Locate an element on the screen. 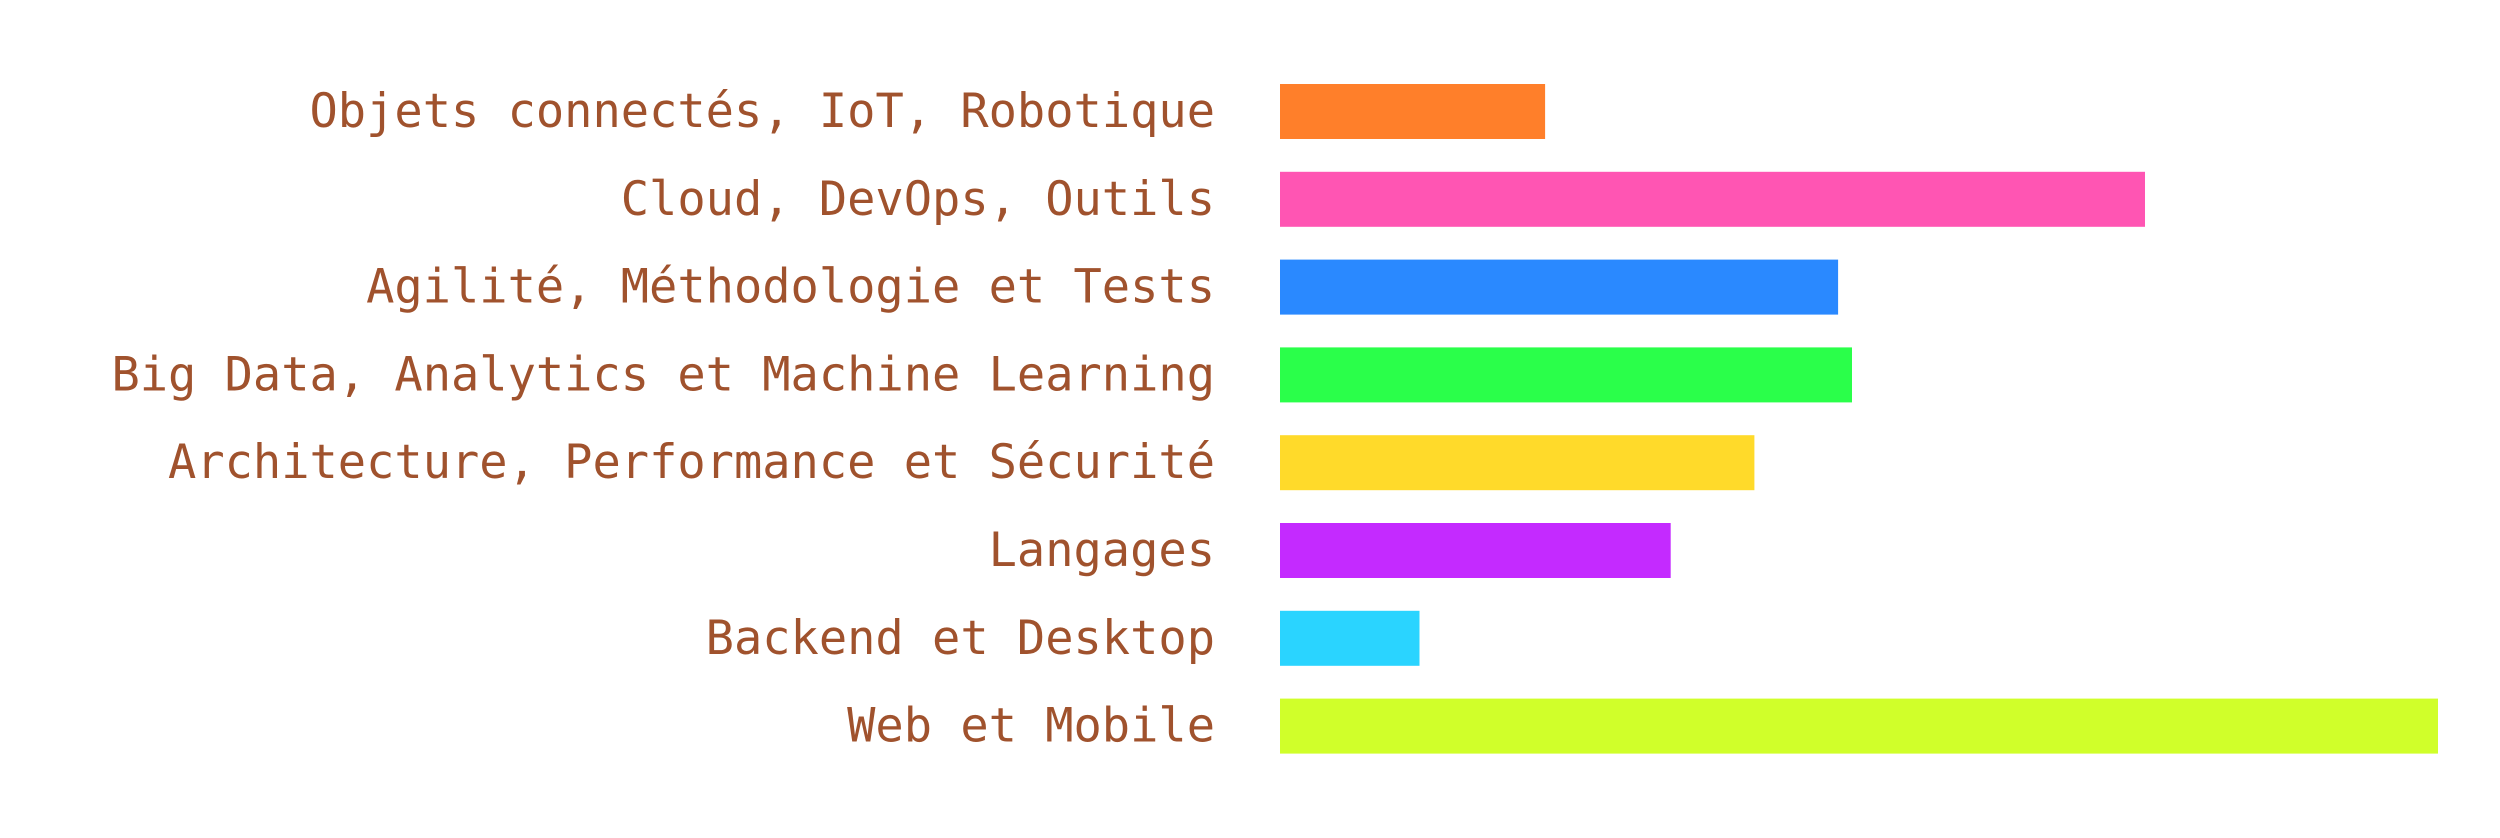  category-label-5: Langages is located at coordinates (1102, 550).